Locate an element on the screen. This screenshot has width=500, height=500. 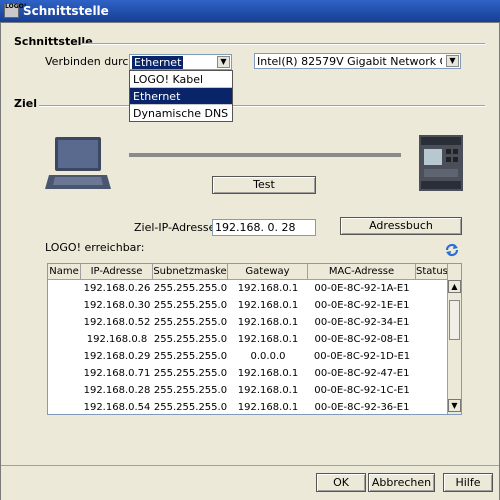
target-ip-input: 192.168. 0. 28 is located at coordinates (264, 227).